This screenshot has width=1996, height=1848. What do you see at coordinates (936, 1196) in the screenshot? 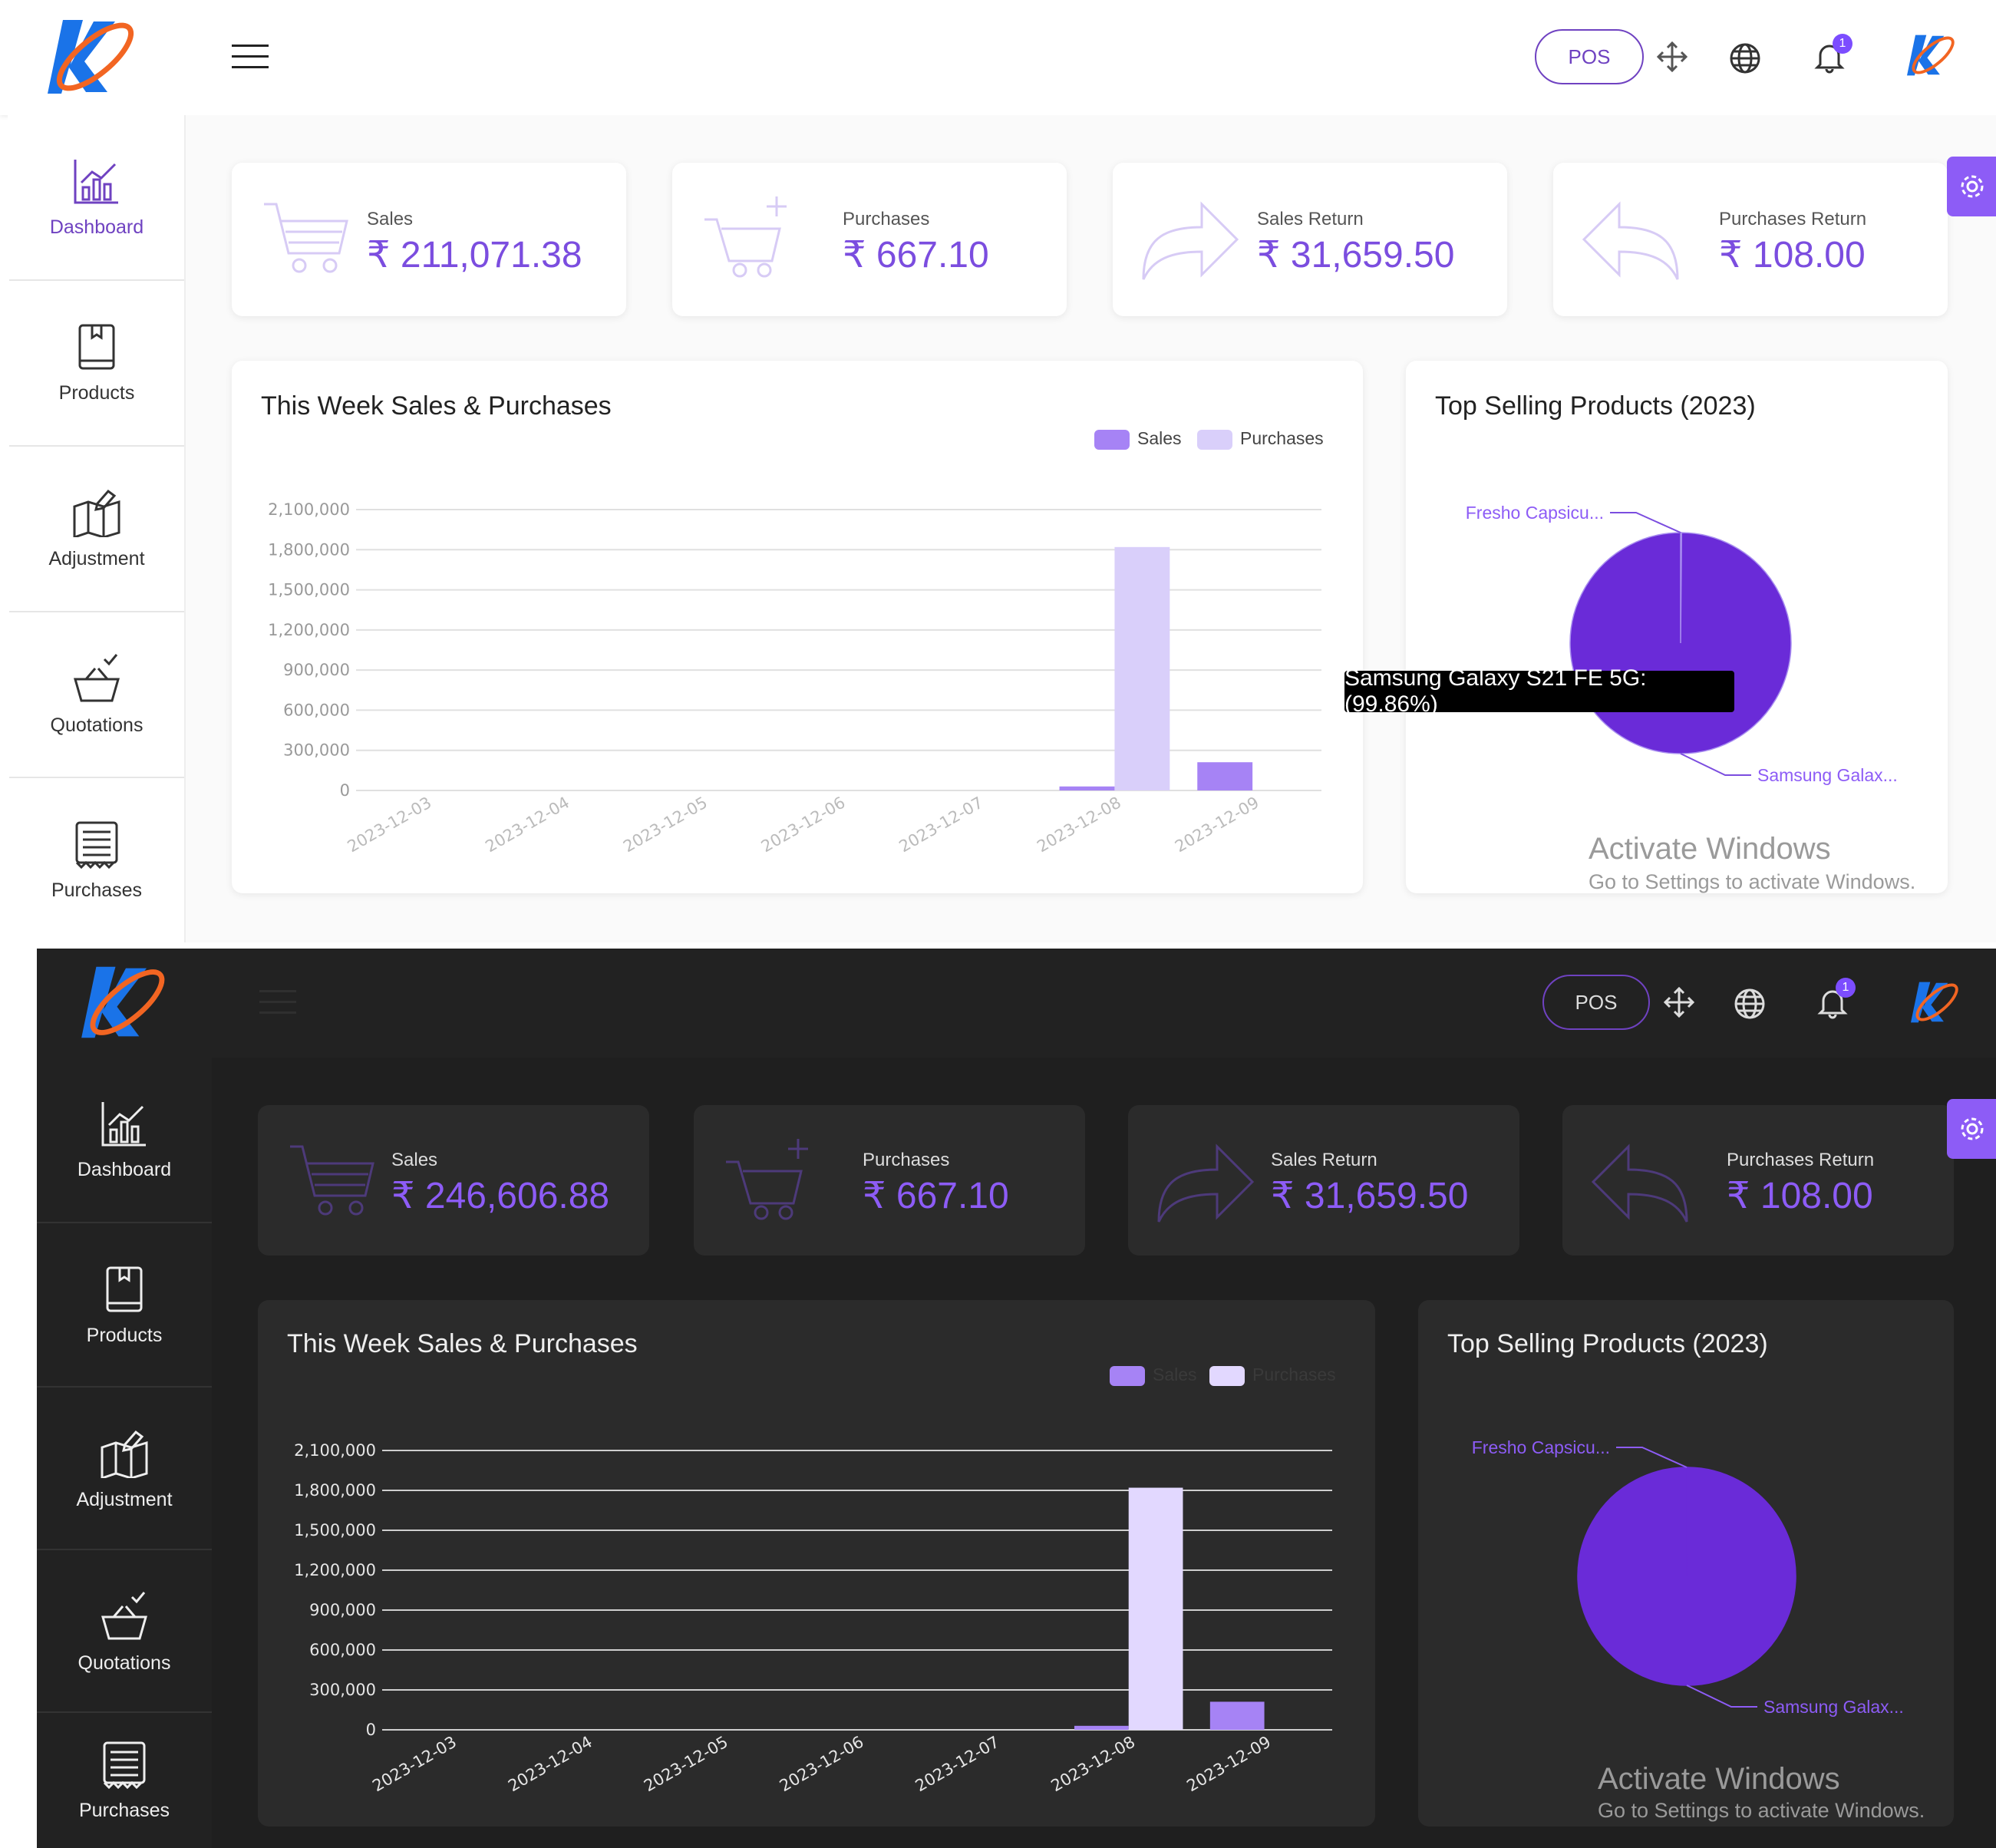
I see `card-value: ₹ 667.10` at bounding box center [936, 1196].